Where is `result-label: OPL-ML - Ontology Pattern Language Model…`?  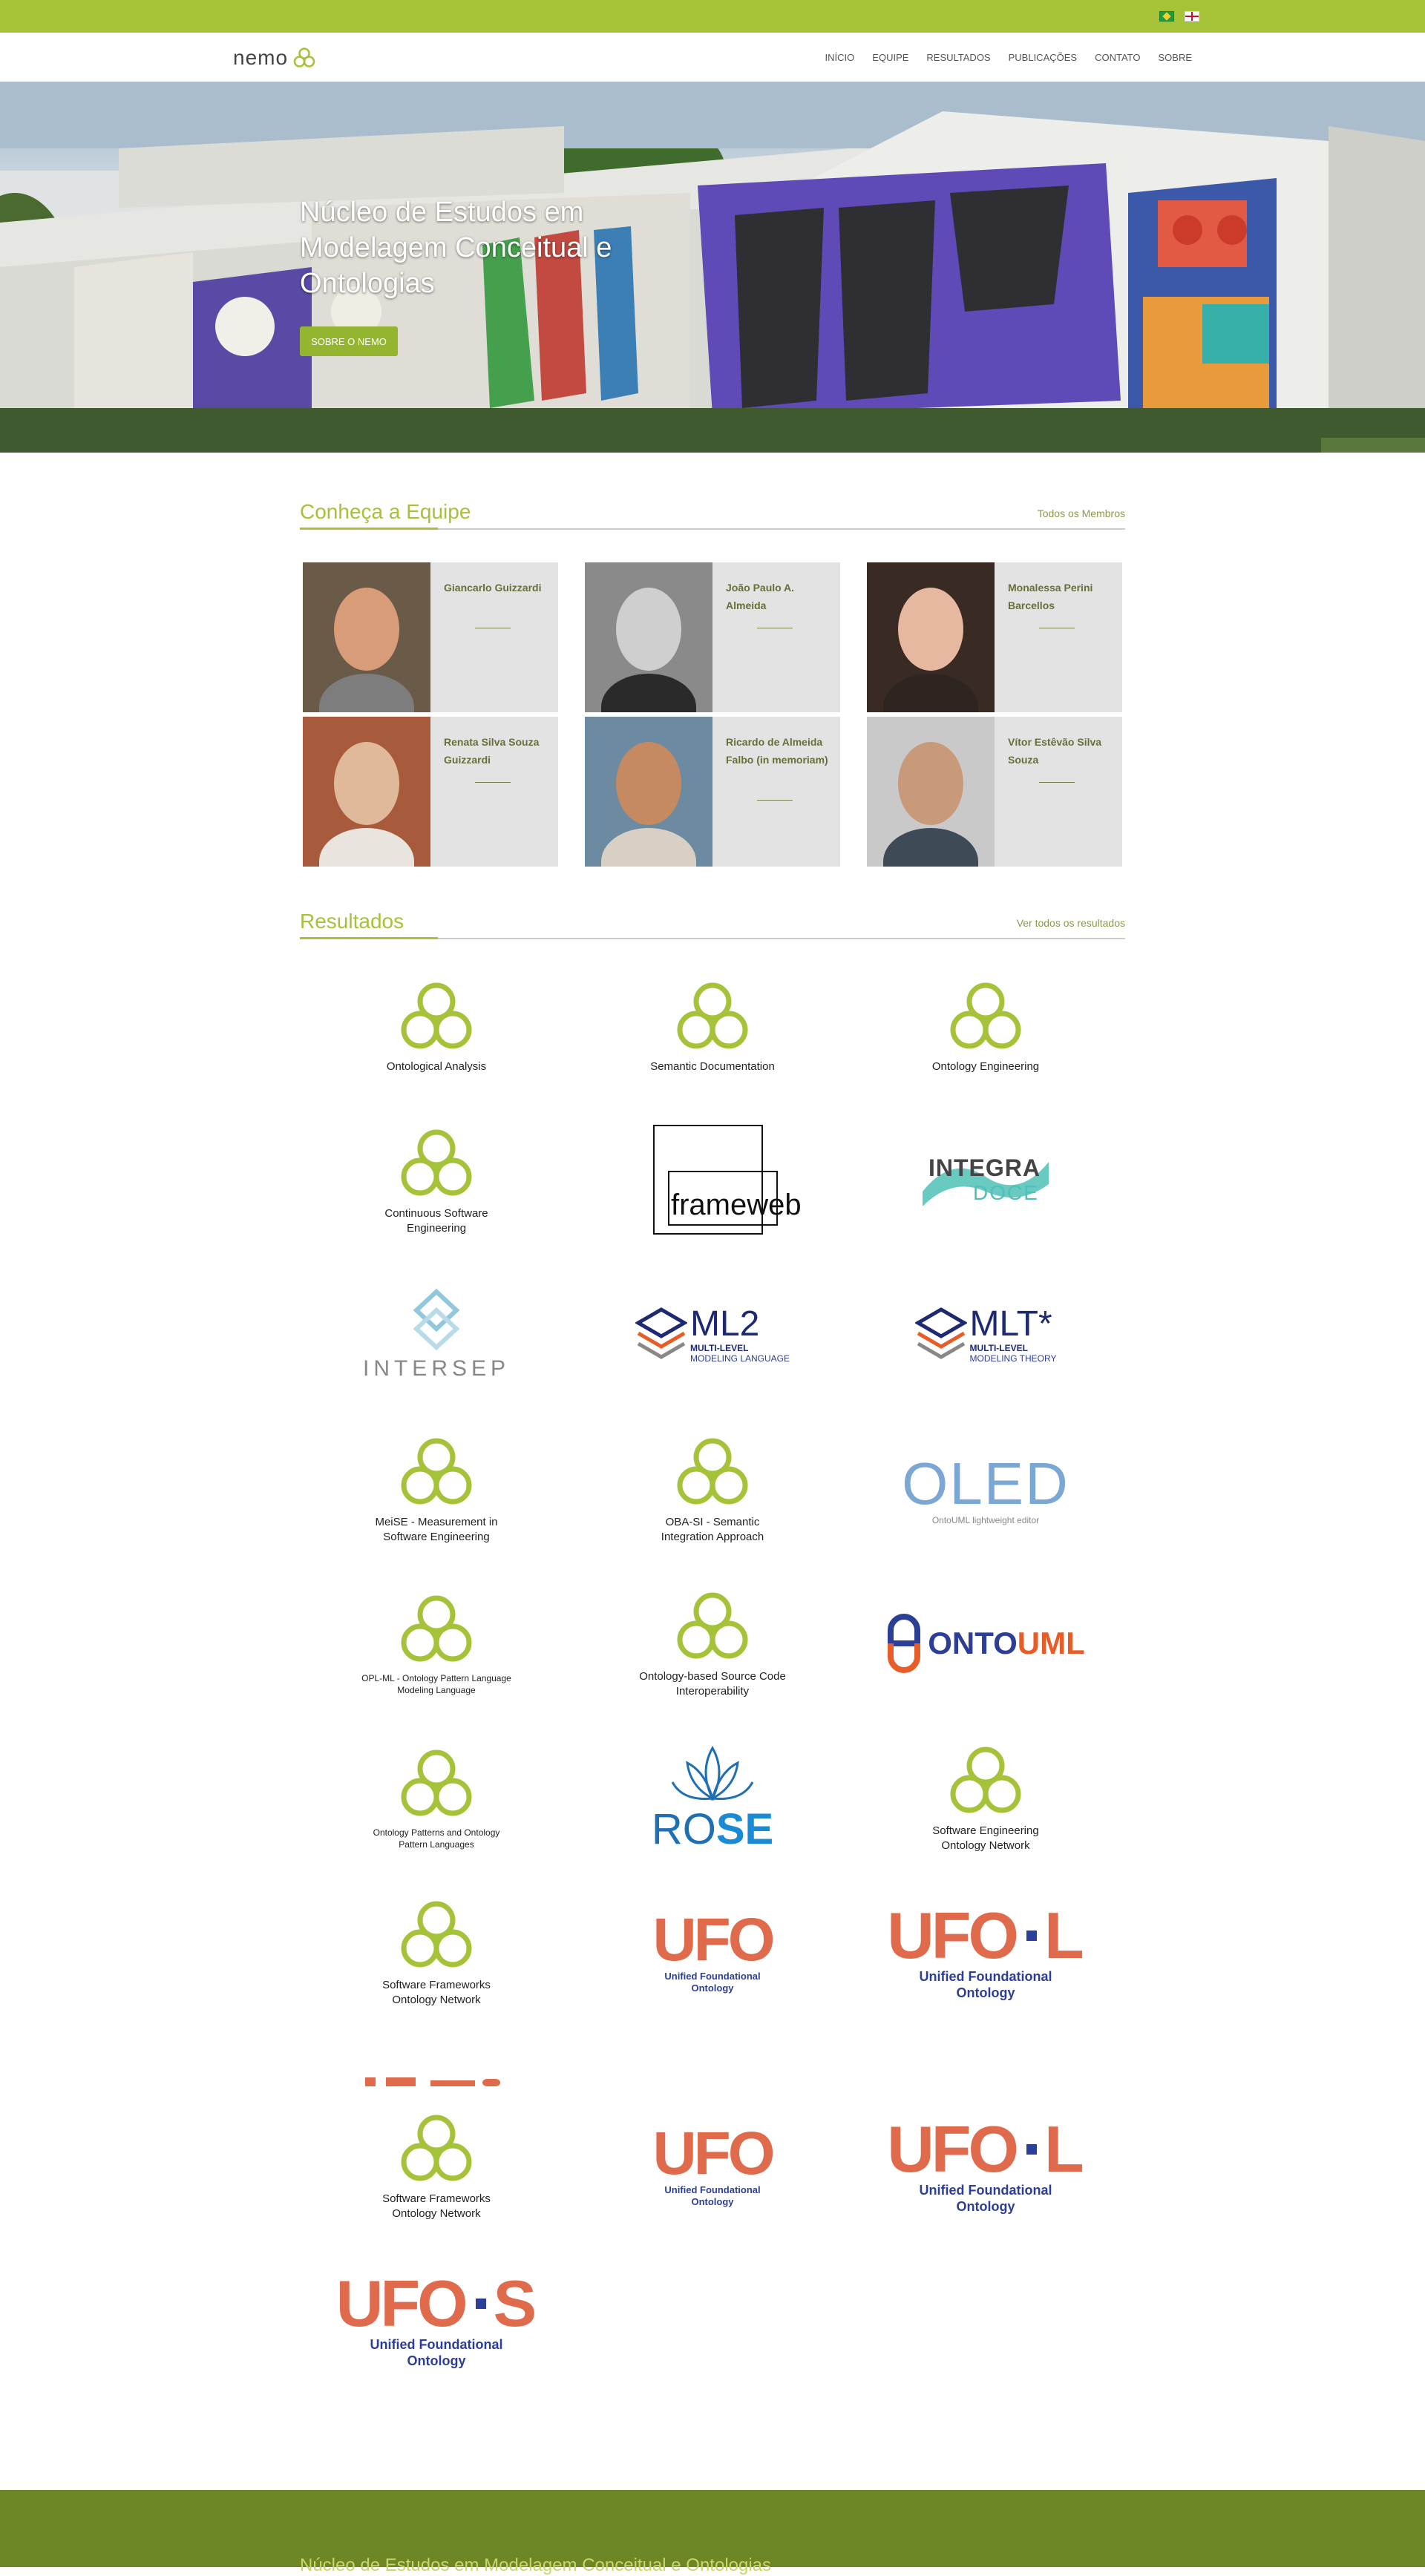 result-label: OPL-ML - Ontology Pattern Language Model… is located at coordinates (436, 1684).